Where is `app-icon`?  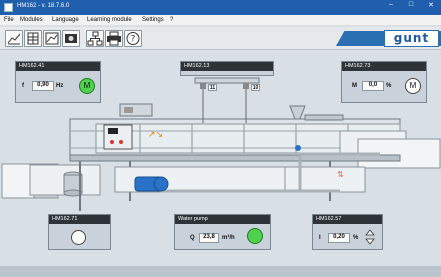 app-icon is located at coordinates (8, 7).